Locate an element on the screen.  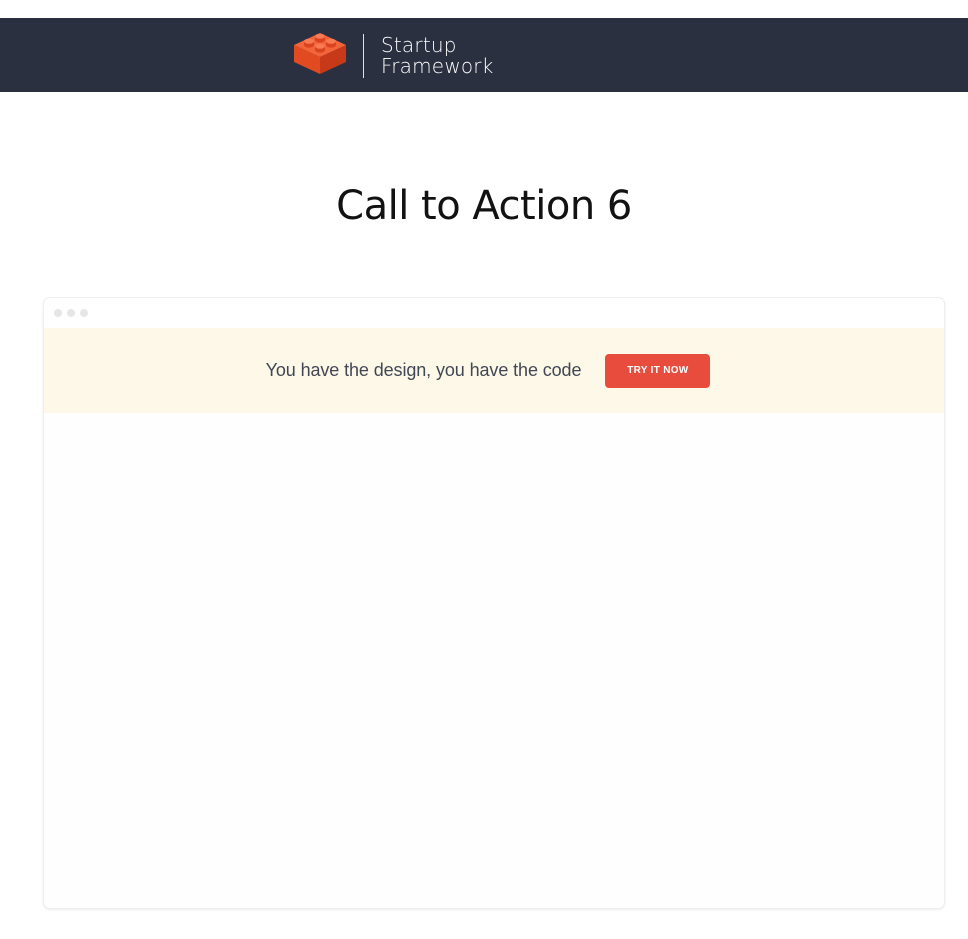
lego-brick-icon is located at coordinates (320, 53).